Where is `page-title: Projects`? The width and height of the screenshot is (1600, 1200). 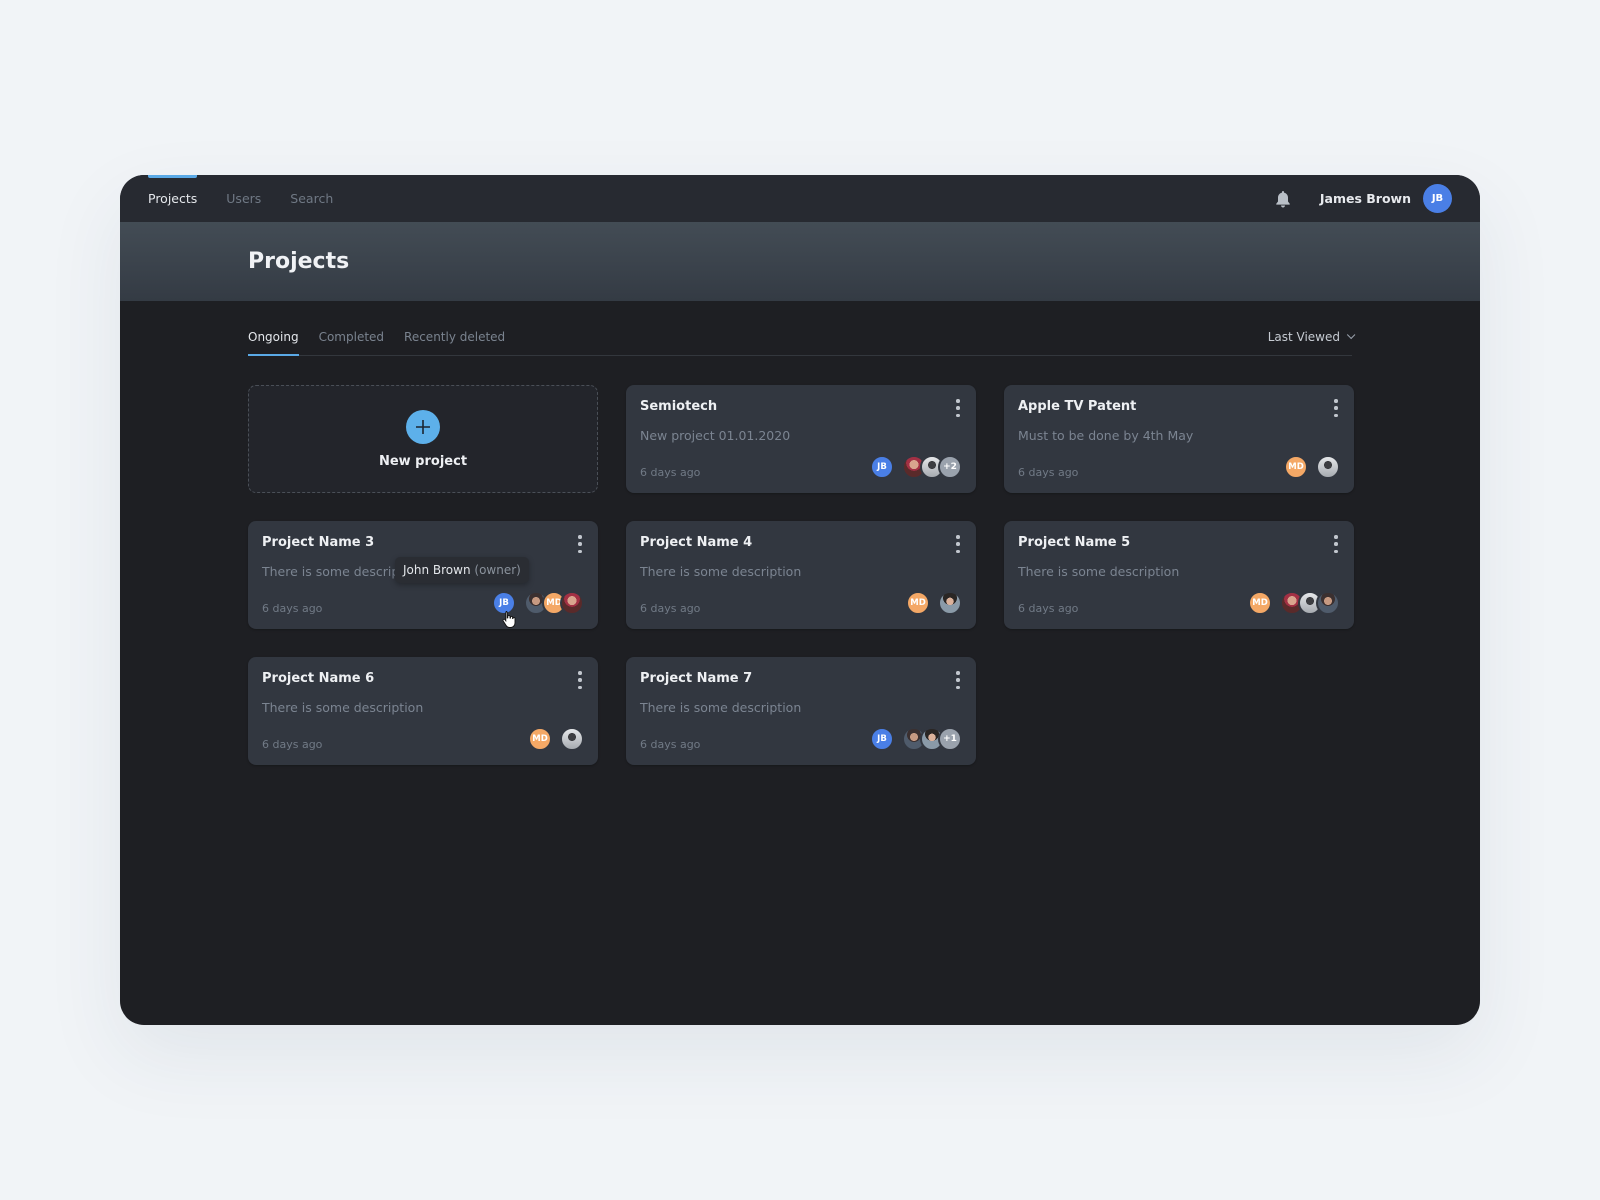 page-title: Projects is located at coordinates (299, 261).